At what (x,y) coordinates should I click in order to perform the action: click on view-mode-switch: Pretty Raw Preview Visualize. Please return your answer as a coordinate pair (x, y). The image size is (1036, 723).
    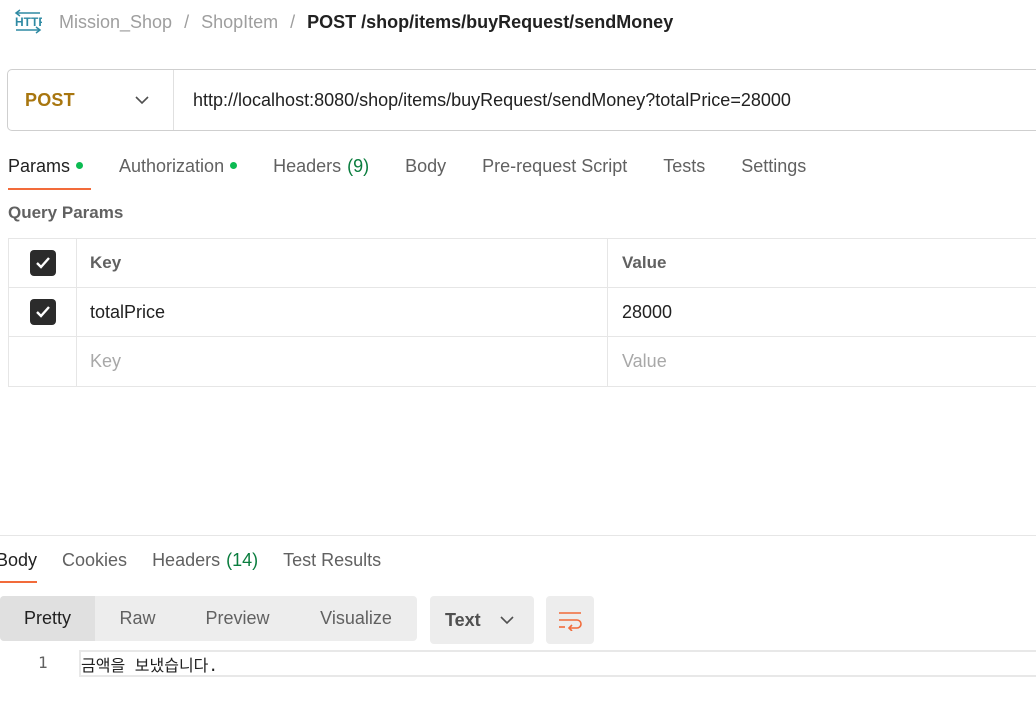
    Looking at the image, I should click on (208, 618).